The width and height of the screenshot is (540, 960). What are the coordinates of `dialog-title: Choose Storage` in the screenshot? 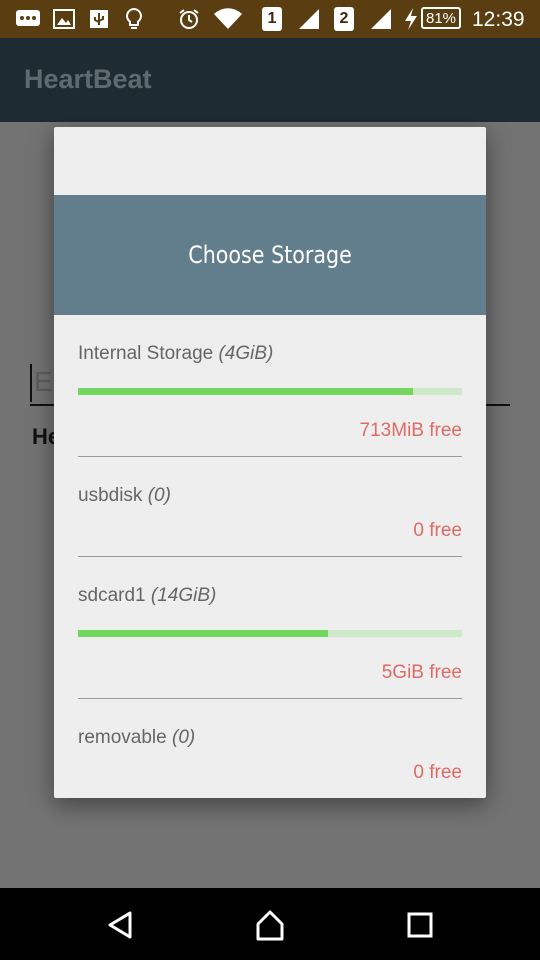 It's located at (270, 255).